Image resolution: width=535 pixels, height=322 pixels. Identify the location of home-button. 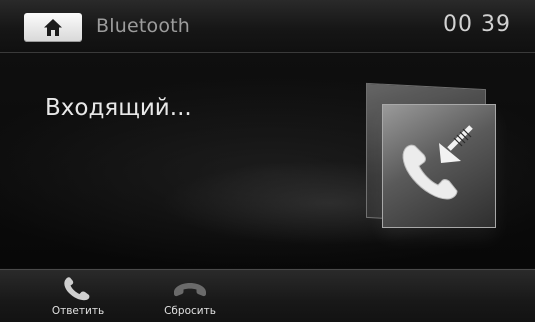
(53, 27).